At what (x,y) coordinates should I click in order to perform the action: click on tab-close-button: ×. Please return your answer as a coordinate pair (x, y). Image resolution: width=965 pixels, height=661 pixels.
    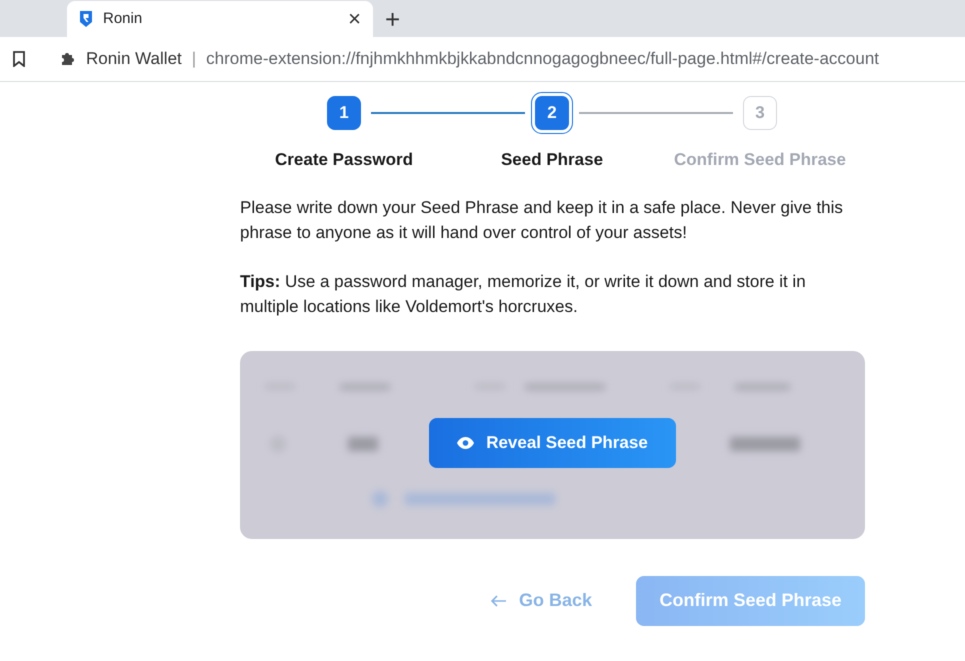
    Looking at the image, I should click on (354, 19).